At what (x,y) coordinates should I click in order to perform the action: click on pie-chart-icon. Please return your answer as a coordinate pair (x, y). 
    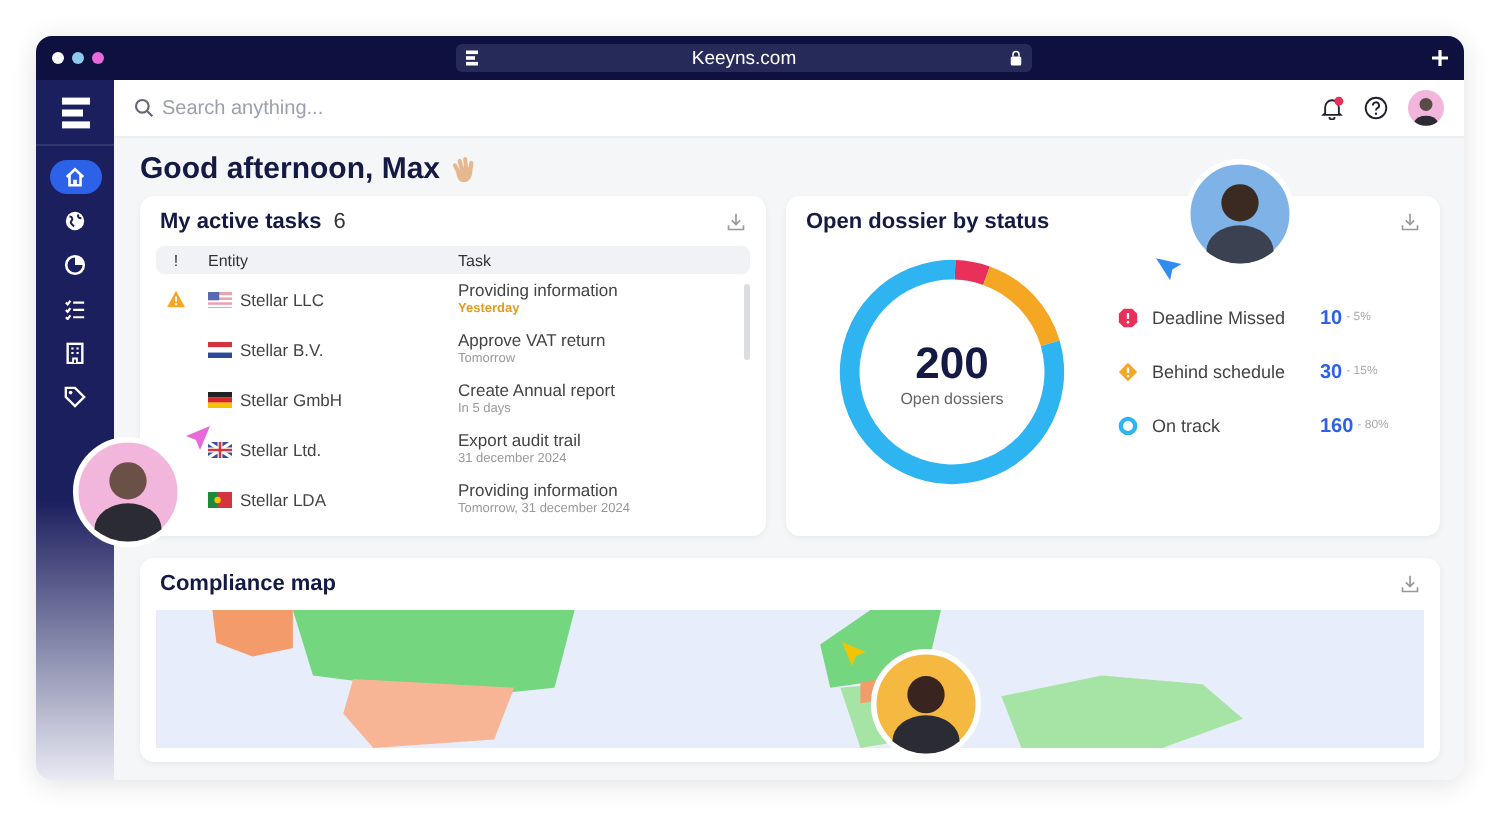
    Looking at the image, I should click on (75, 265).